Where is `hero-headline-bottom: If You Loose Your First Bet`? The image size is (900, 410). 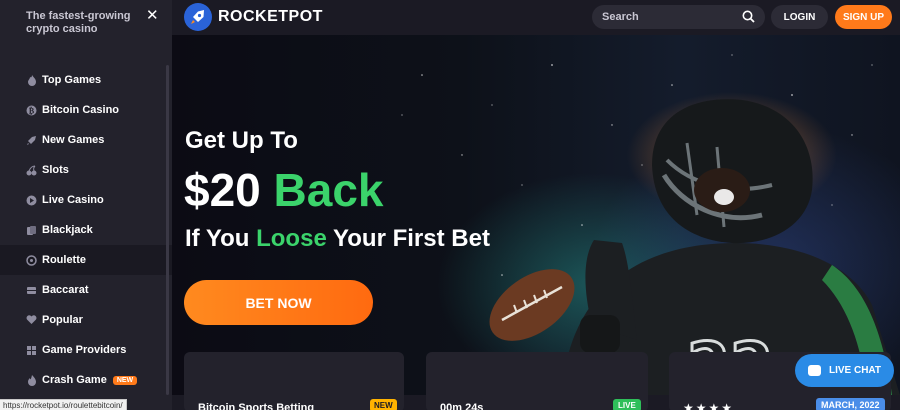
hero-headline-bottom: If You Loose Your First Bet is located at coordinates (337, 239).